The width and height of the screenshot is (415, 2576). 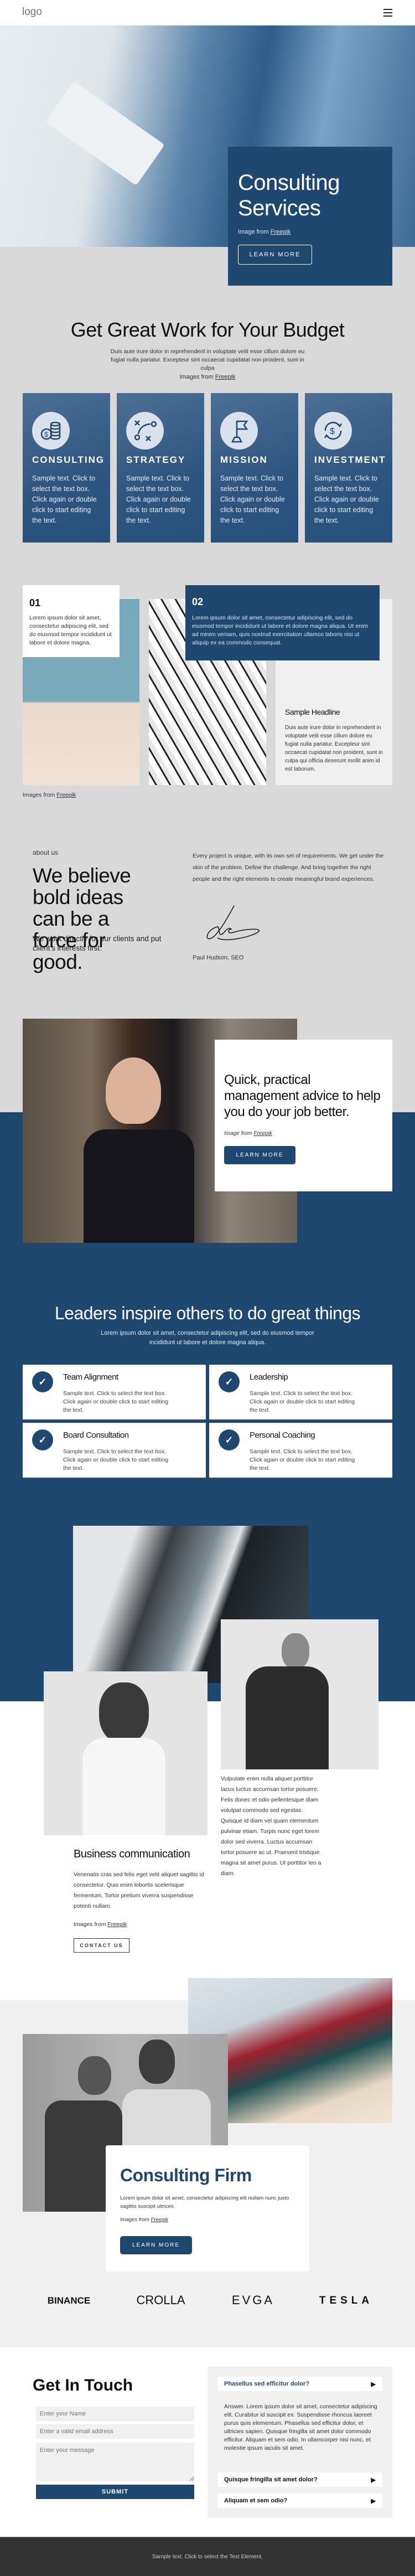 What do you see at coordinates (256, 2500) in the screenshot?
I see `faq-question: Aliquam et sem odio?` at bounding box center [256, 2500].